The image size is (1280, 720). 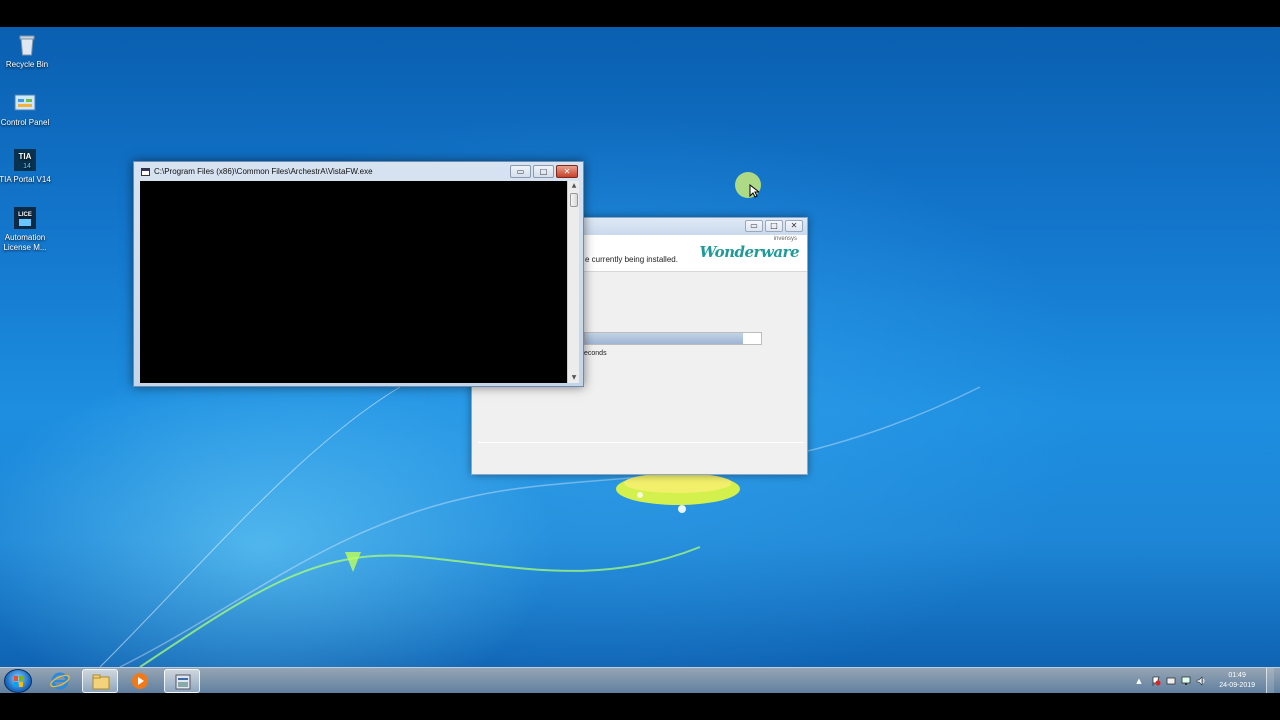 What do you see at coordinates (1237, 675) in the screenshot?
I see `clock-time: 01:49` at bounding box center [1237, 675].